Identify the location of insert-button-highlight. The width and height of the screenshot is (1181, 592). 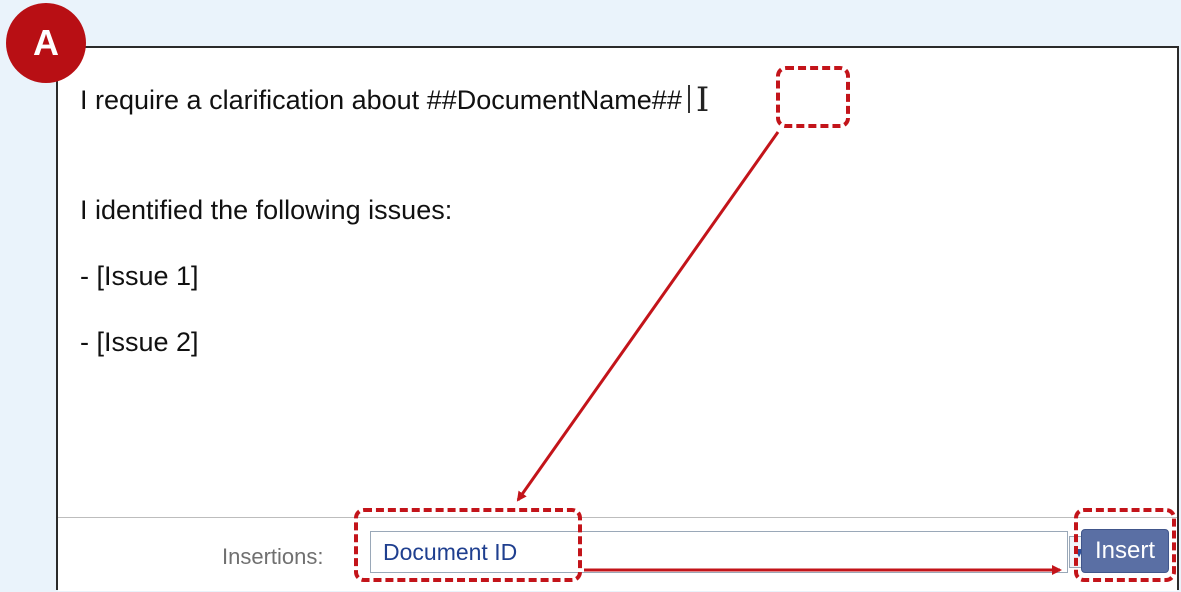
(1125, 545).